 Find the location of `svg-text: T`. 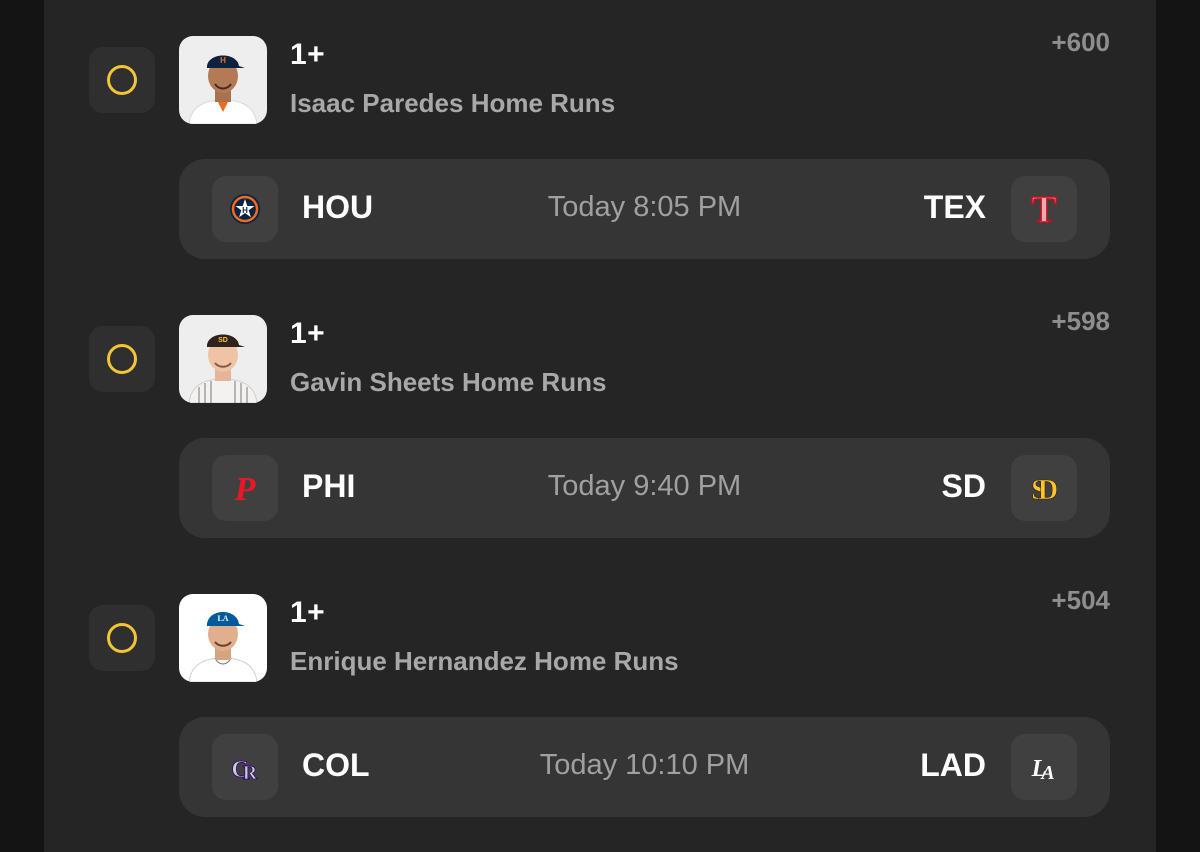

svg-text: T is located at coordinates (1043, 209).